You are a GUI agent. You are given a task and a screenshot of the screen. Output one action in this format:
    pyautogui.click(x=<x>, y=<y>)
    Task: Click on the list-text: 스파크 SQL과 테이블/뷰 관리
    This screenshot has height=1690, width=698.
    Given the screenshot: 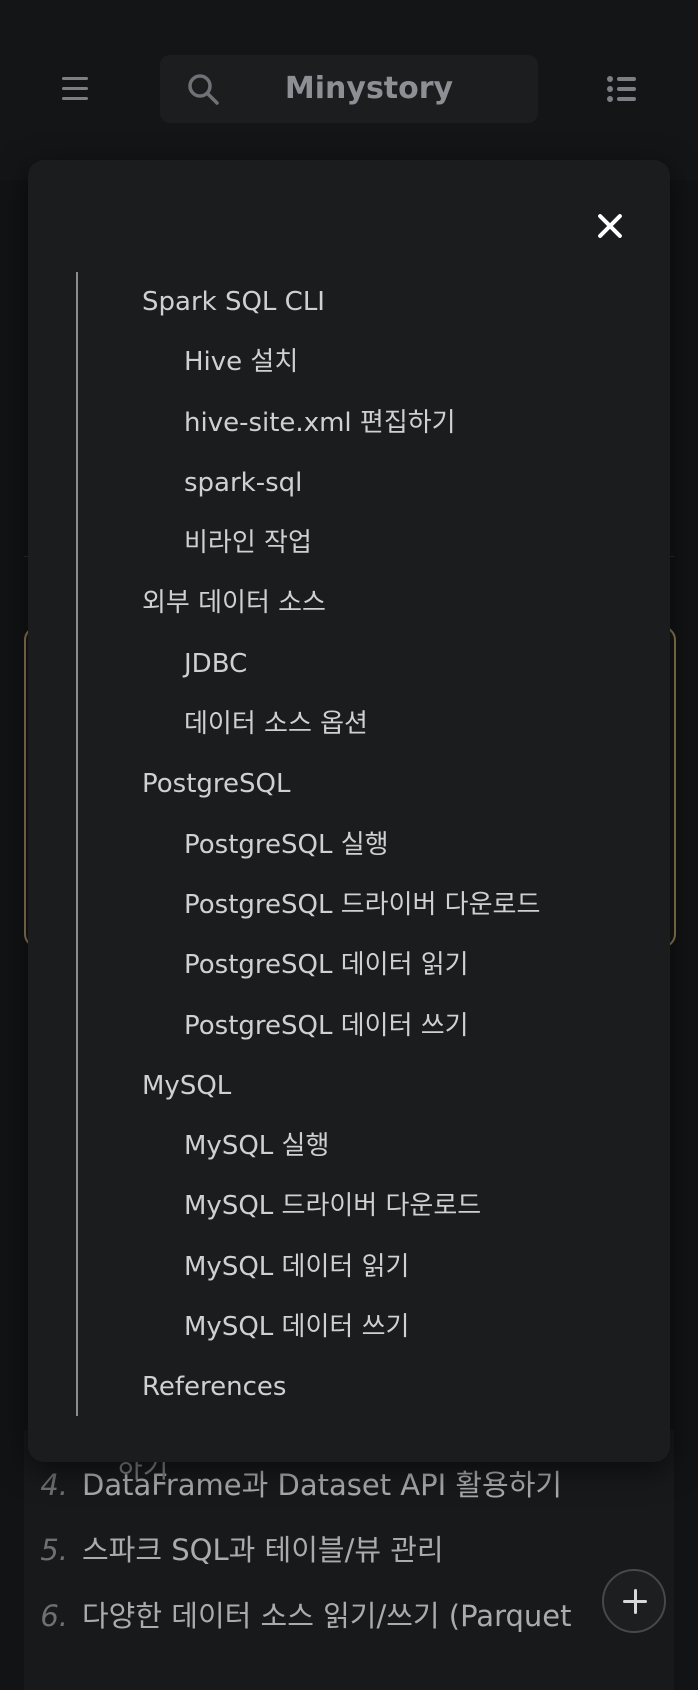 What is the action you would take?
    pyautogui.click(x=263, y=1550)
    